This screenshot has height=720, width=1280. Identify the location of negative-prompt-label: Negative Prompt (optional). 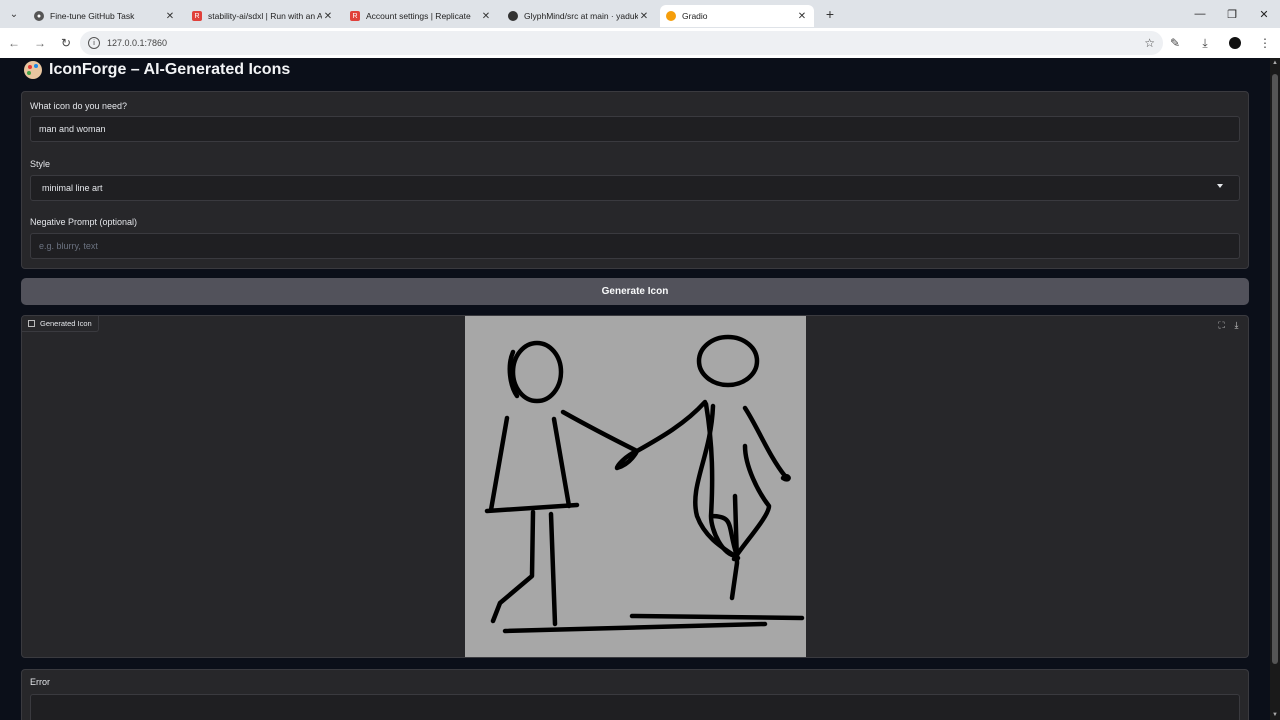
(84, 222).